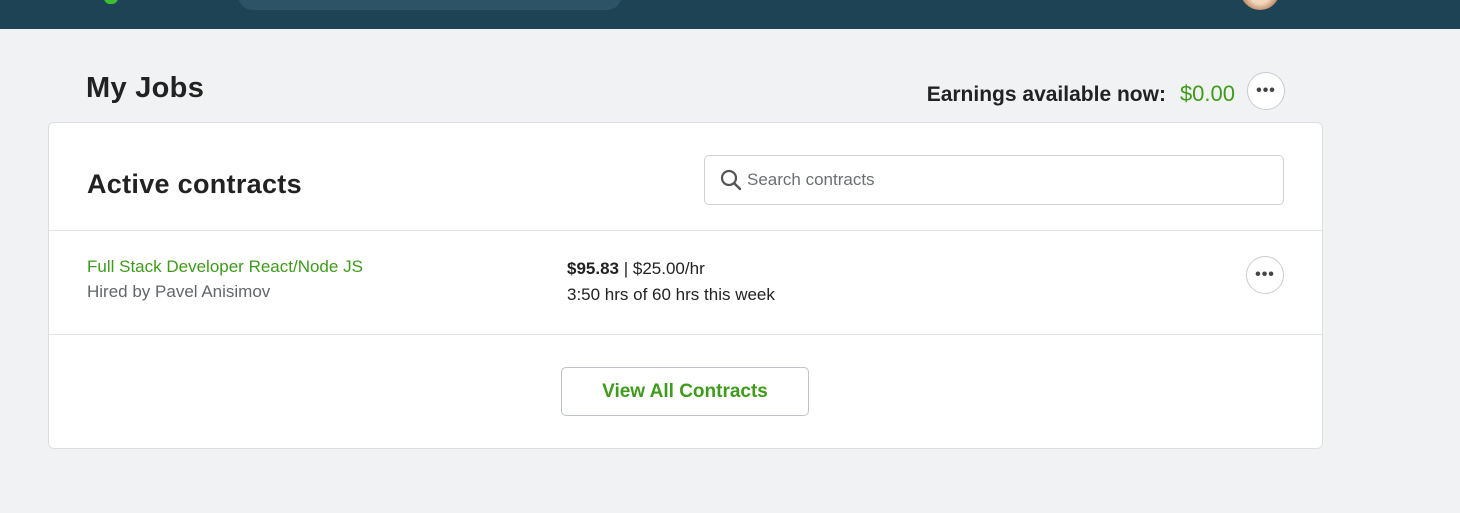 Image resolution: width=1460 pixels, height=513 pixels. Describe the element at coordinates (668, 268) in the screenshot. I see `contract-hourly-rate: $25.00/hr` at that location.